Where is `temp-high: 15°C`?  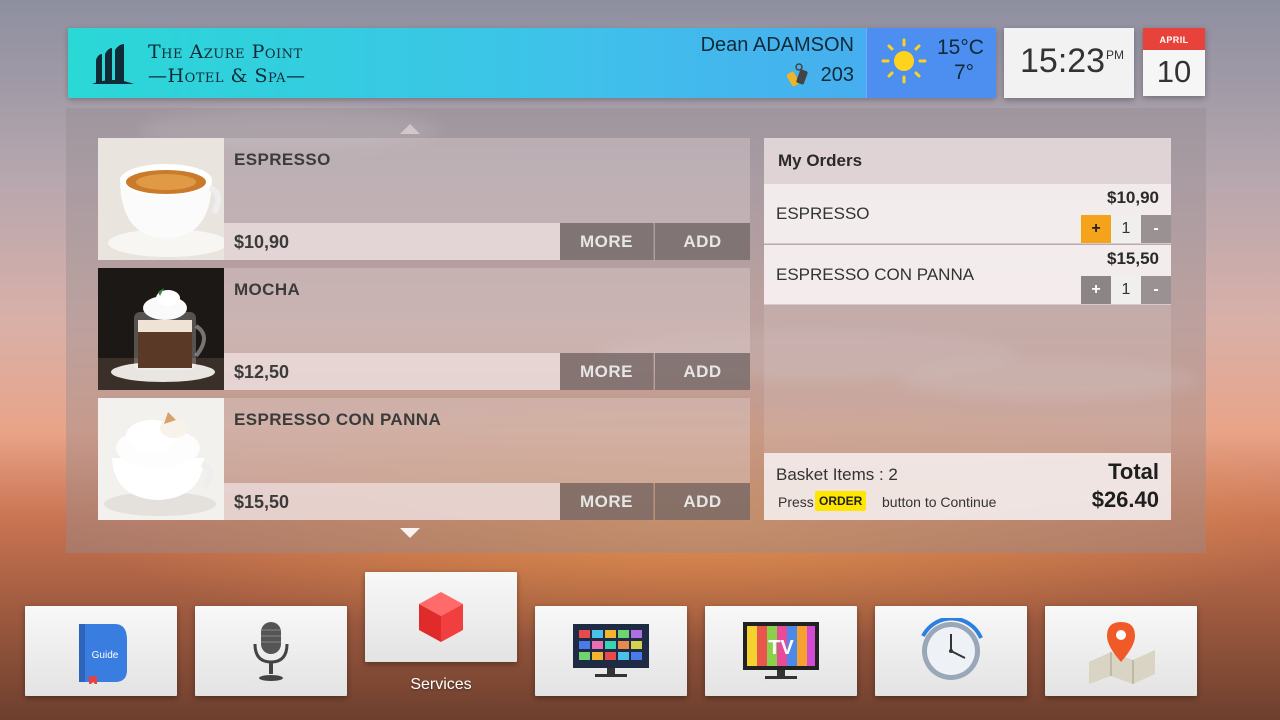 temp-high: 15°C is located at coordinates (960, 47).